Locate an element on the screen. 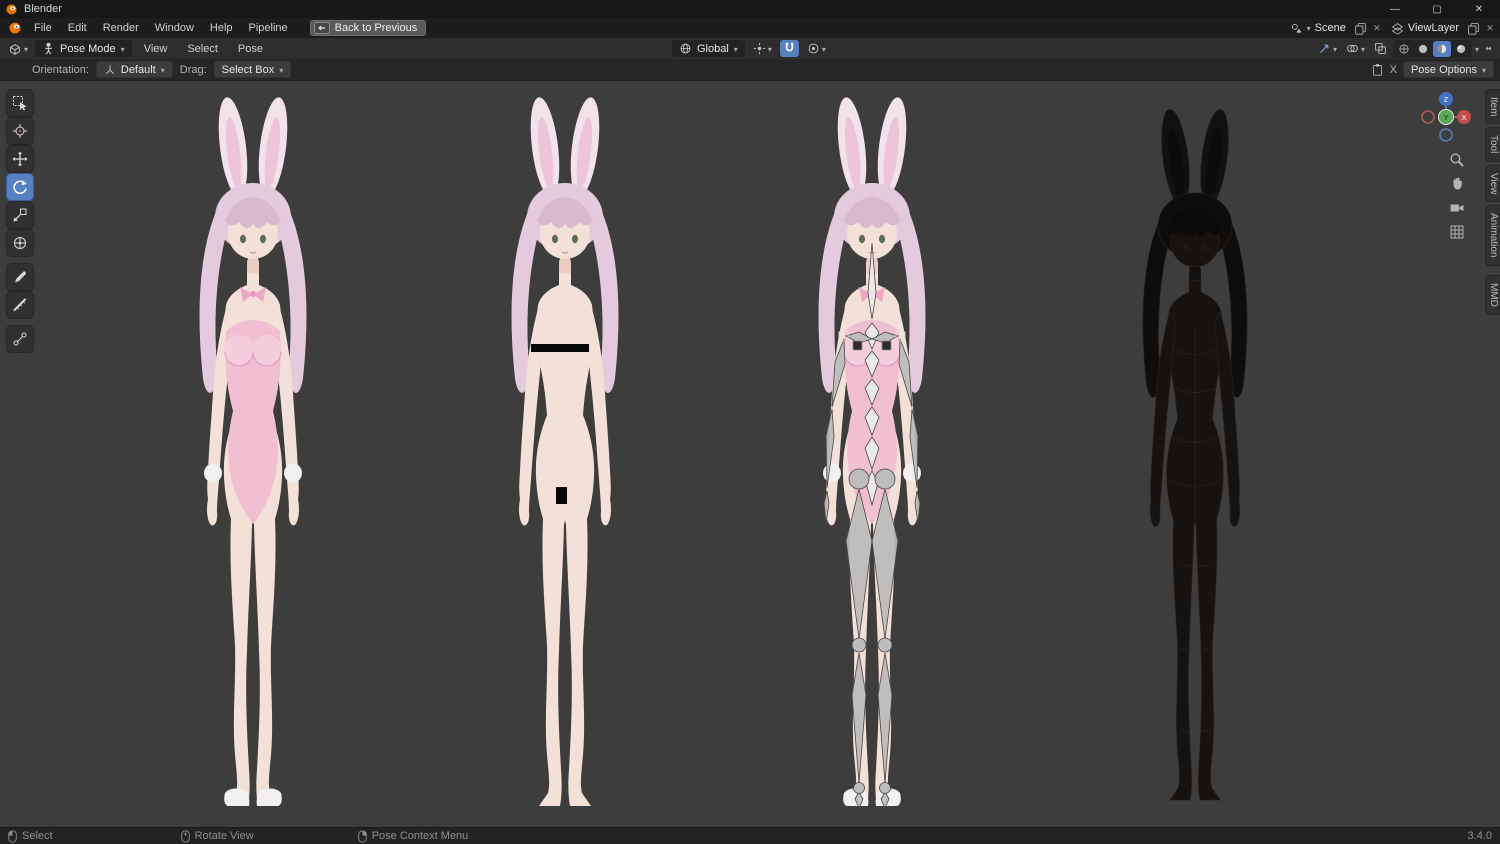 The image size is (1500, 844). snap-target-dropdown is located at coordinates (762, 48).